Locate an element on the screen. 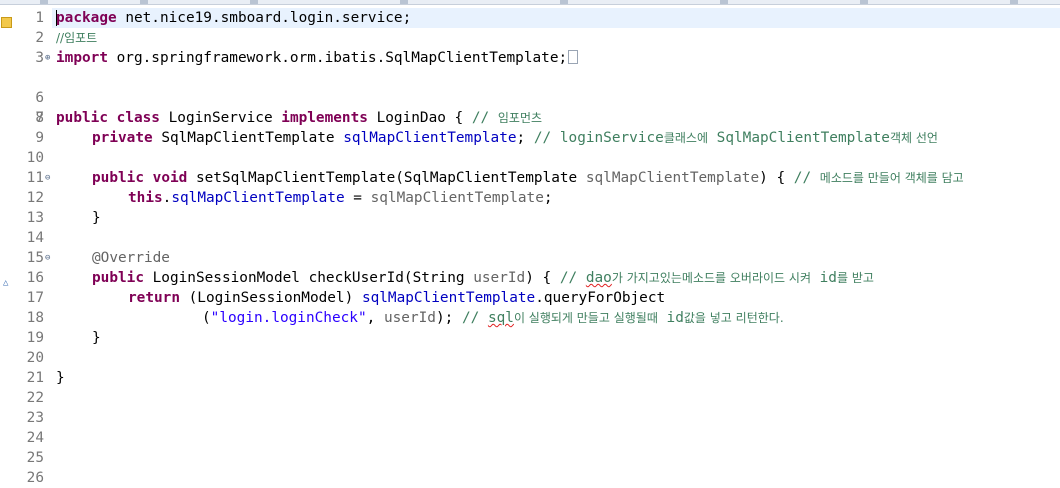 This screenshot has width=1060, height=488. line-number: 18 is located at coordinates (35, 318).